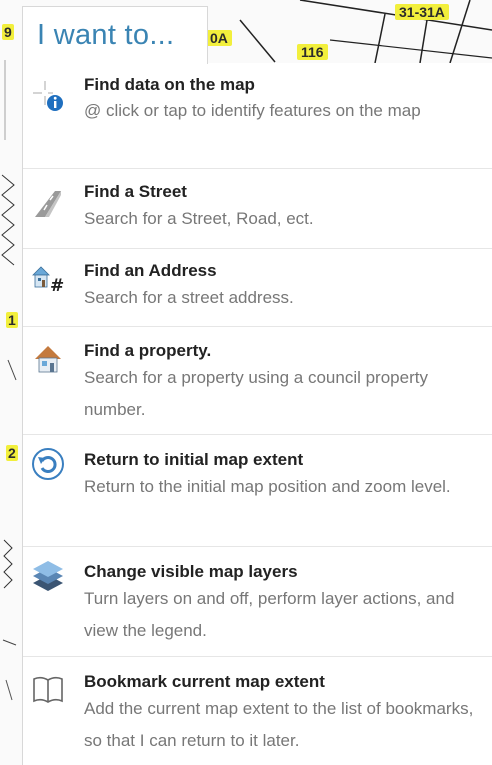 Image resolution: width=492 pixels, height=765 pixels. I want to click on menu-item-title: Bookmark current map extent, so click(204, 681).